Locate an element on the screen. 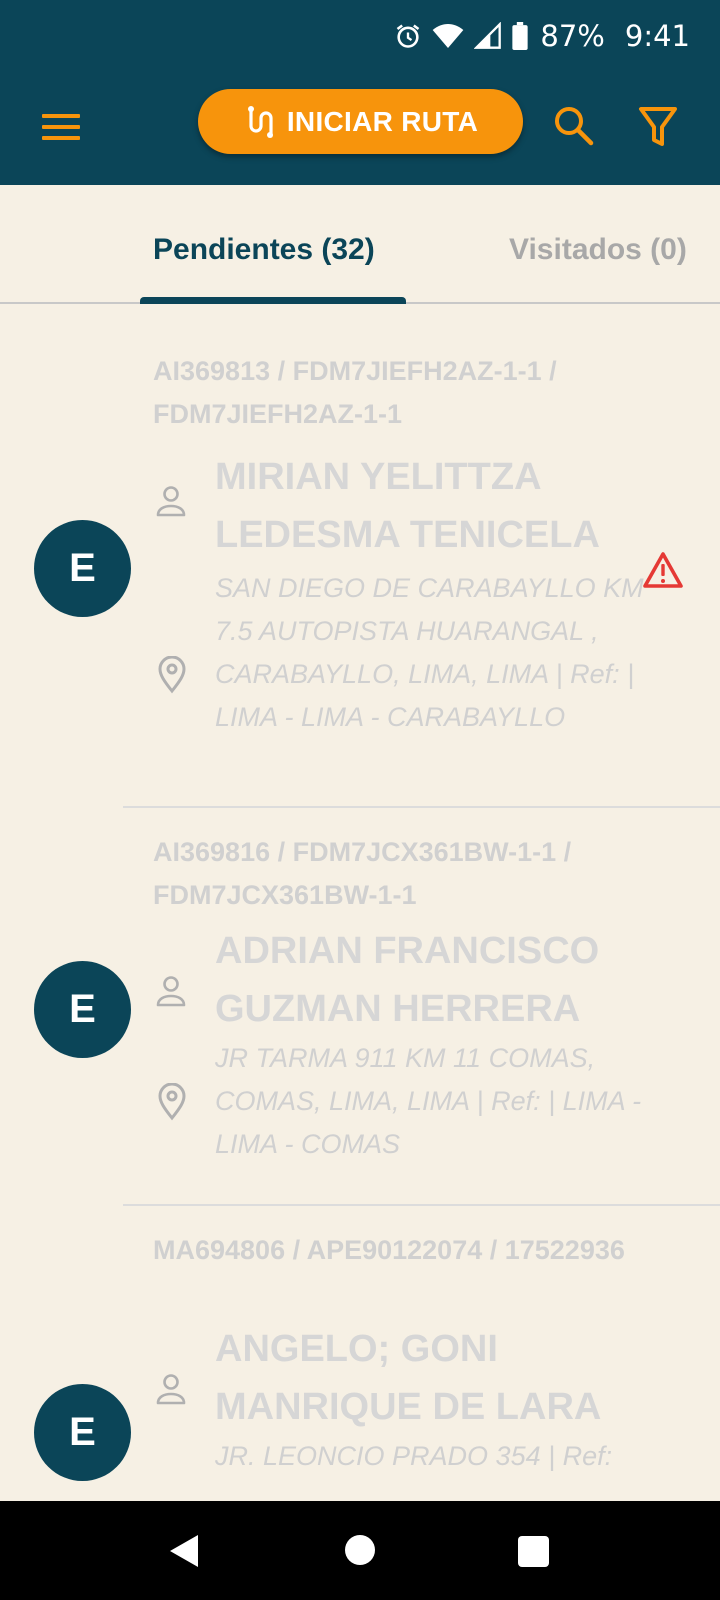  app-bar: 87% 9:41 INICIAR RUTA is located at coordinates (360, 92).